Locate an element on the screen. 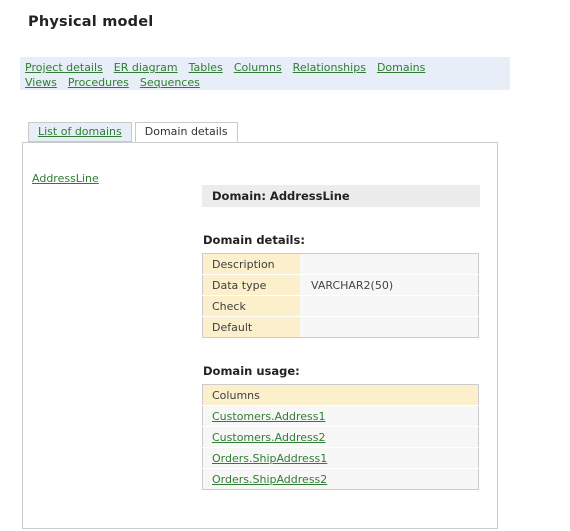 This screenshot has width=570, height=531. table-row: Customers.Address1 is located at coordinates (340, 416).